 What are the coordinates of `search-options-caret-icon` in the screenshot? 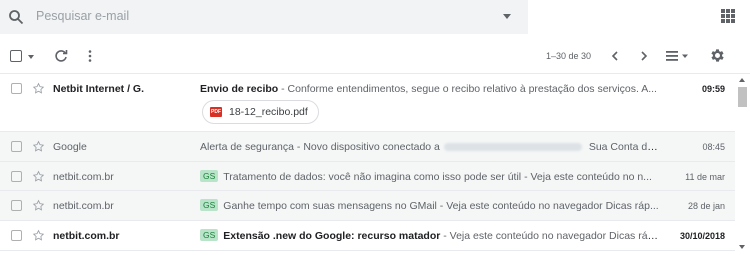 It's located at (507, 16).